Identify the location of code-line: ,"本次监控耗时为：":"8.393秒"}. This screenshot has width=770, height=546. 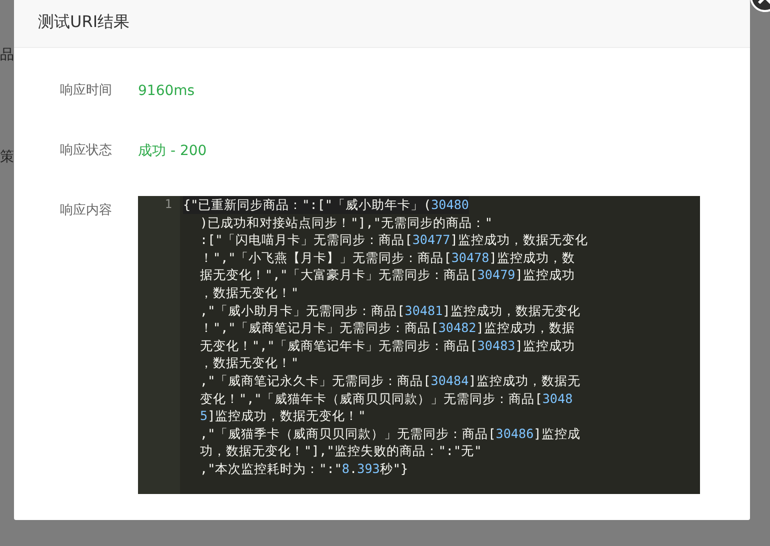
(303, 469).